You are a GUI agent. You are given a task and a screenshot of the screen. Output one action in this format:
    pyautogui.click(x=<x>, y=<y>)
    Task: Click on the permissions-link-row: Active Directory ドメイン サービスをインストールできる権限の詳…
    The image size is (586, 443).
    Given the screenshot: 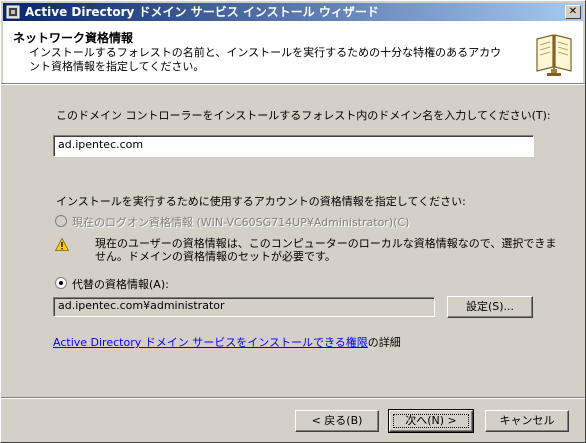 What is the action you would take?
    pyautogui.click(x=227, y=342)
    